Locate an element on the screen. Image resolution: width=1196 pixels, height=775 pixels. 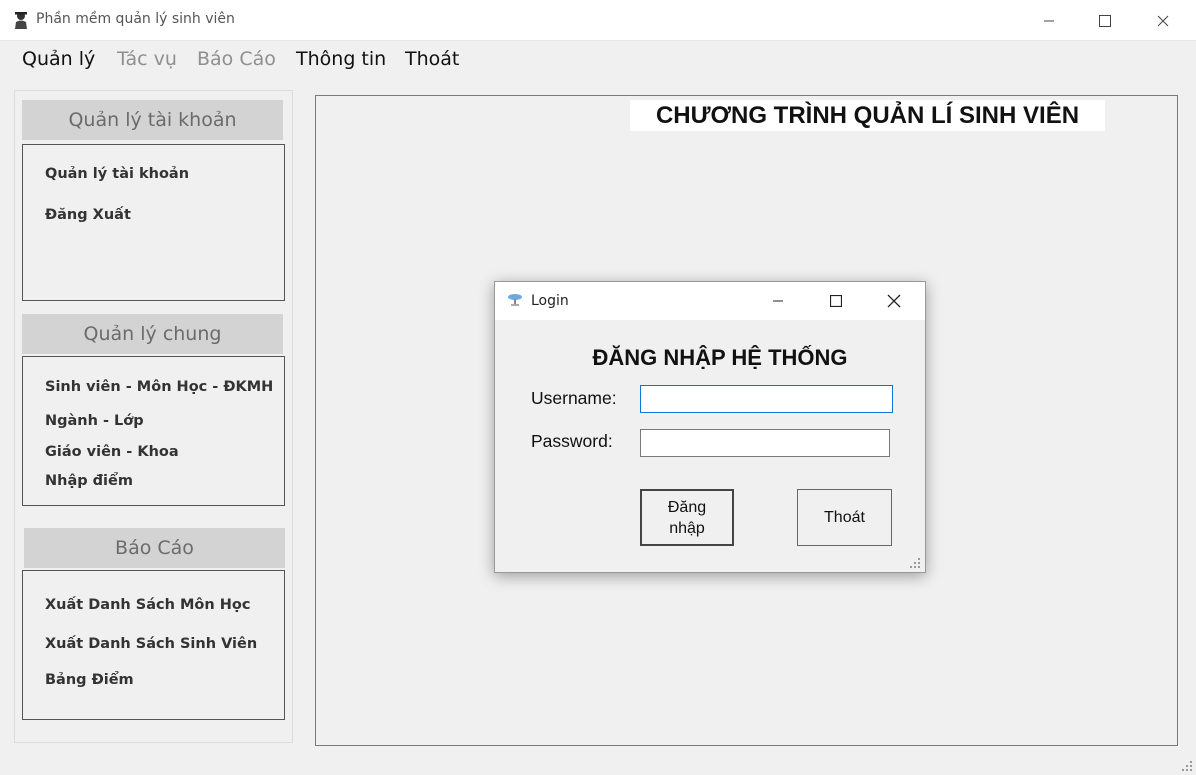
group-header-account: Quản lý tài khoản is located at coordinates (152, 120).